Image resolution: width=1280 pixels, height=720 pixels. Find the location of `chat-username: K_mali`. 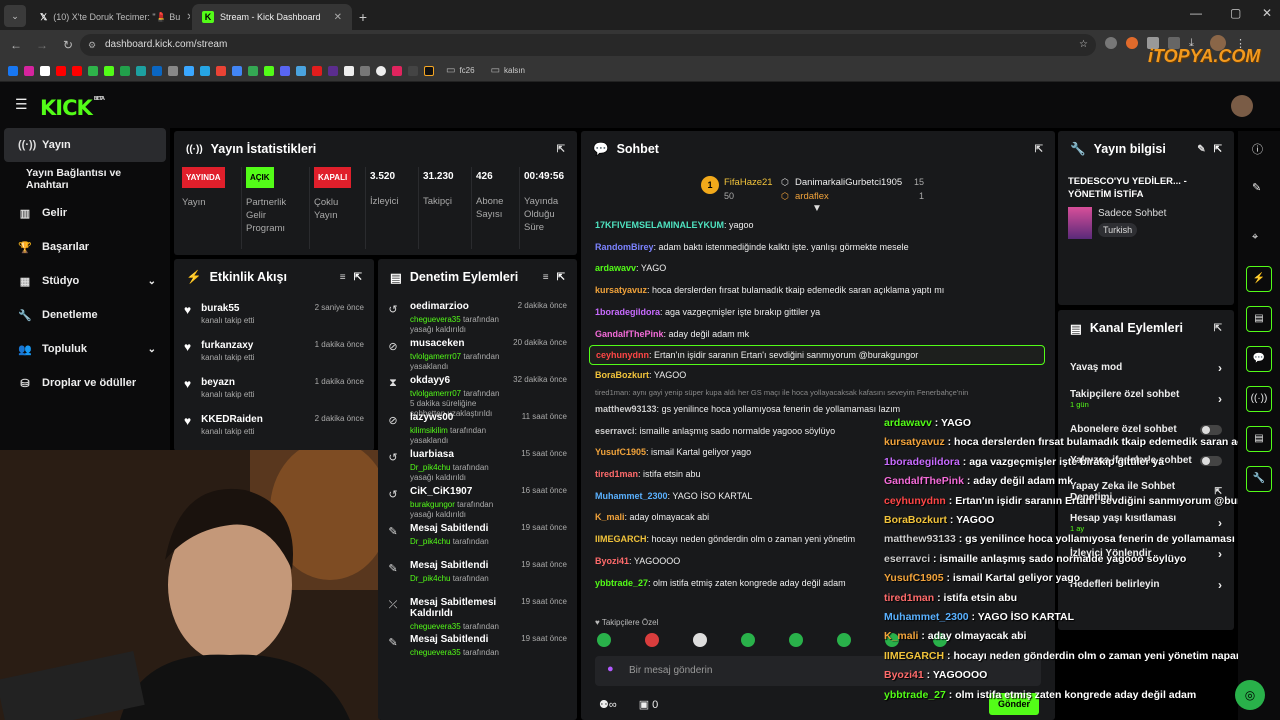

chat-username: K_mali is located at coordinates (610, 517).